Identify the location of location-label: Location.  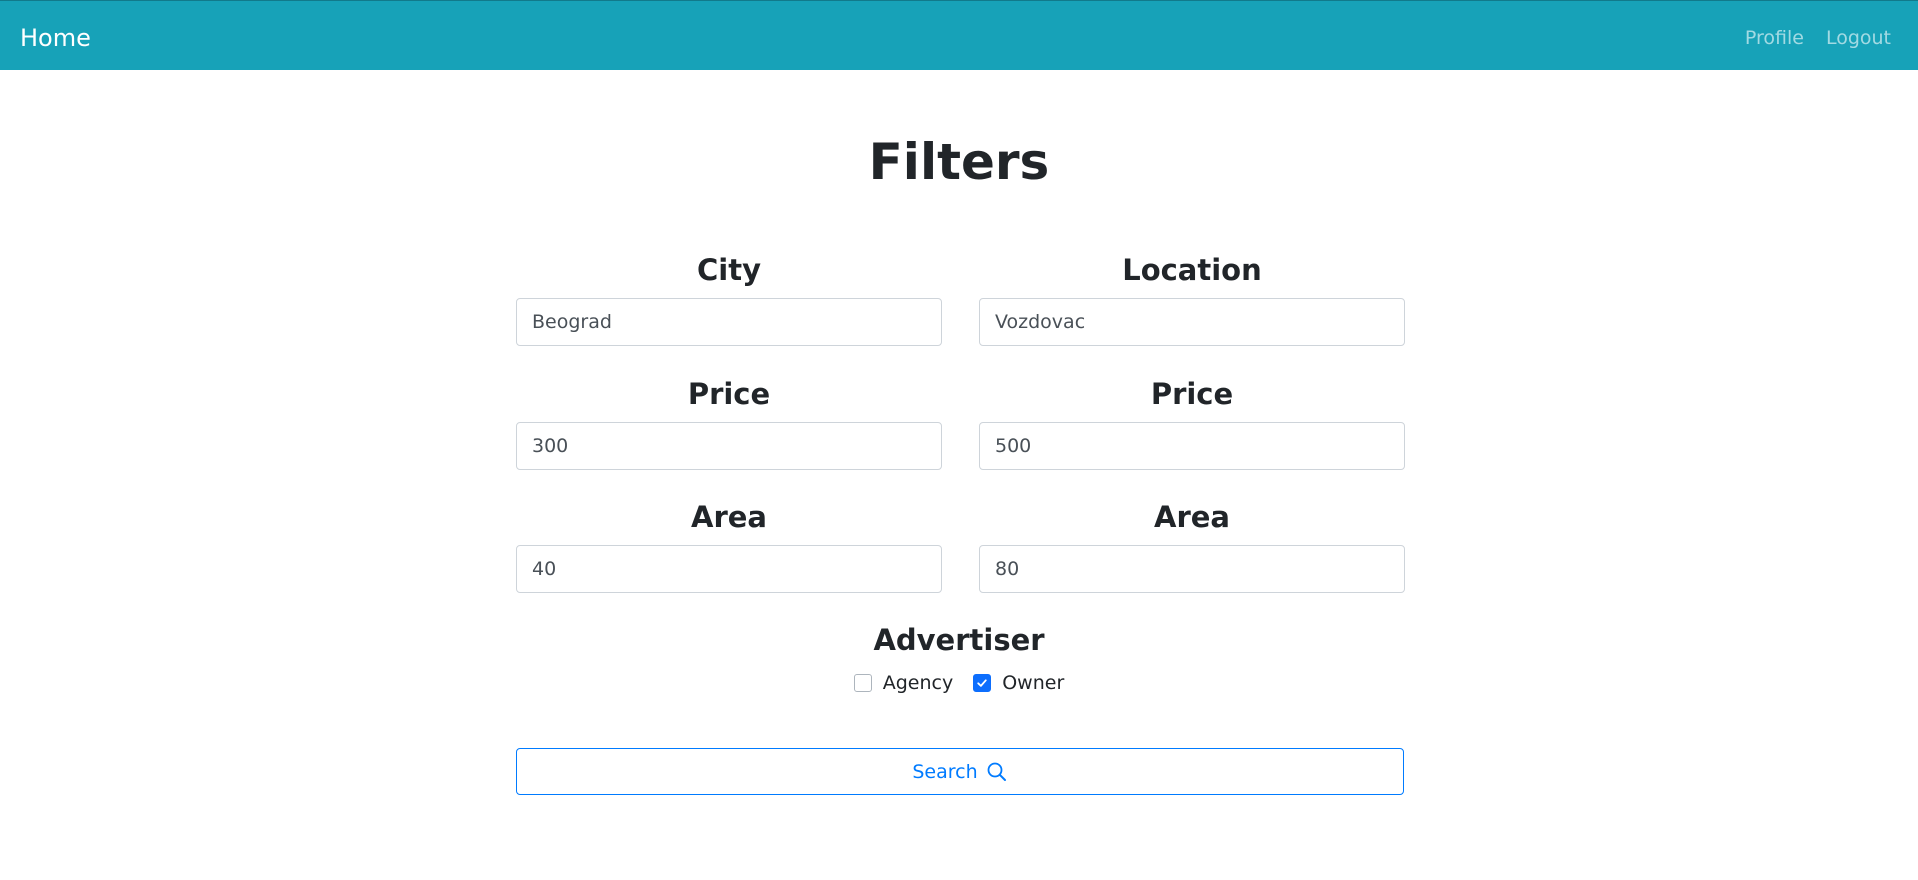
(1192, 270).